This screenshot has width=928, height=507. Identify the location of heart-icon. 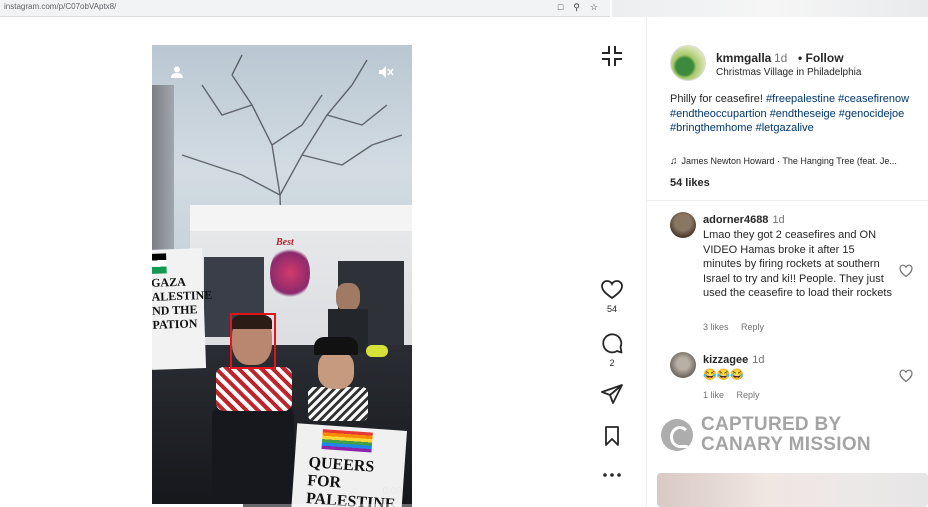
(612, 290).